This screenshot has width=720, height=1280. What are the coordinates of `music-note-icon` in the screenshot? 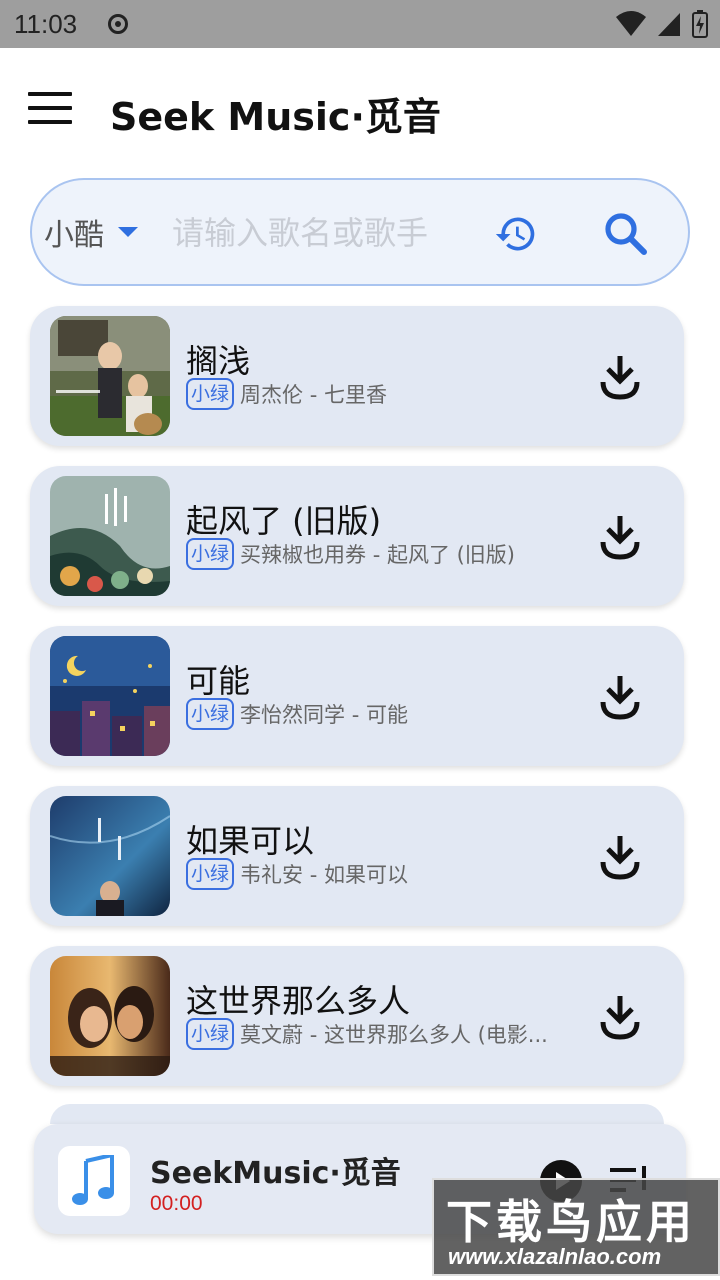 It's located at (94, 1181).